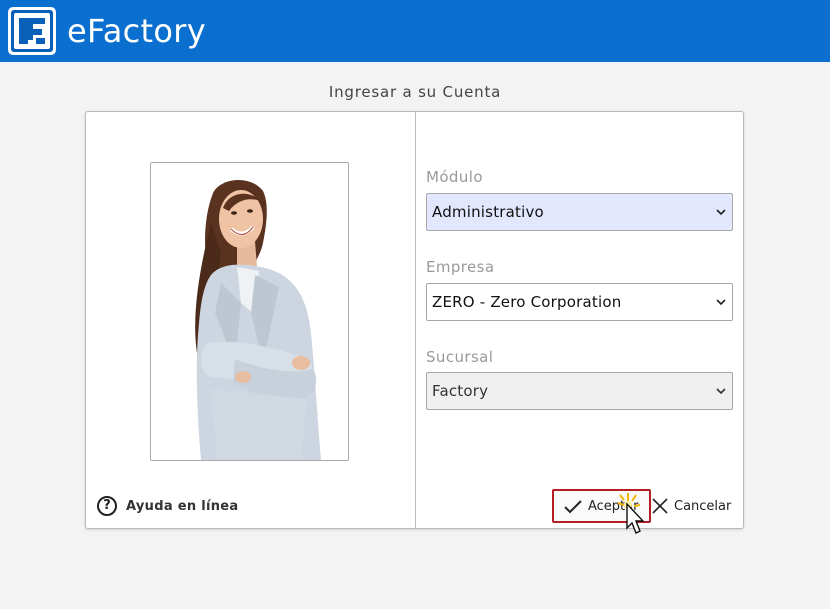  I want to click on efactory-logo, so click(32, 31).